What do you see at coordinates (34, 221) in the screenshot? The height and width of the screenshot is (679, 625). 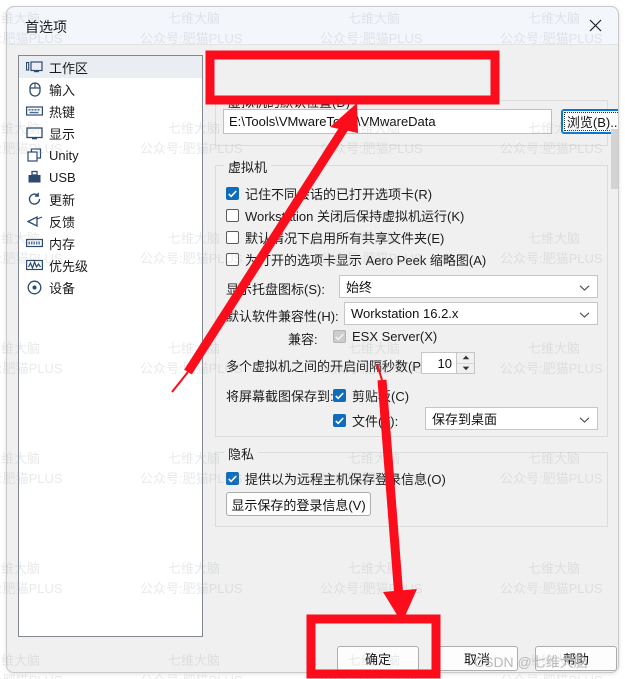 I see `feedback-megaphone-icon` at bounding box center [34, 221].